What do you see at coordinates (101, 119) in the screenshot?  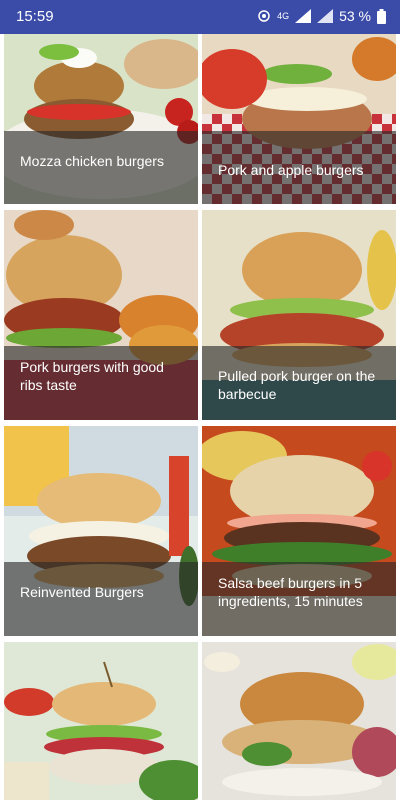 I see `recipe-card-1: Mozza chicken burgers` at bounding box center [101, 119].